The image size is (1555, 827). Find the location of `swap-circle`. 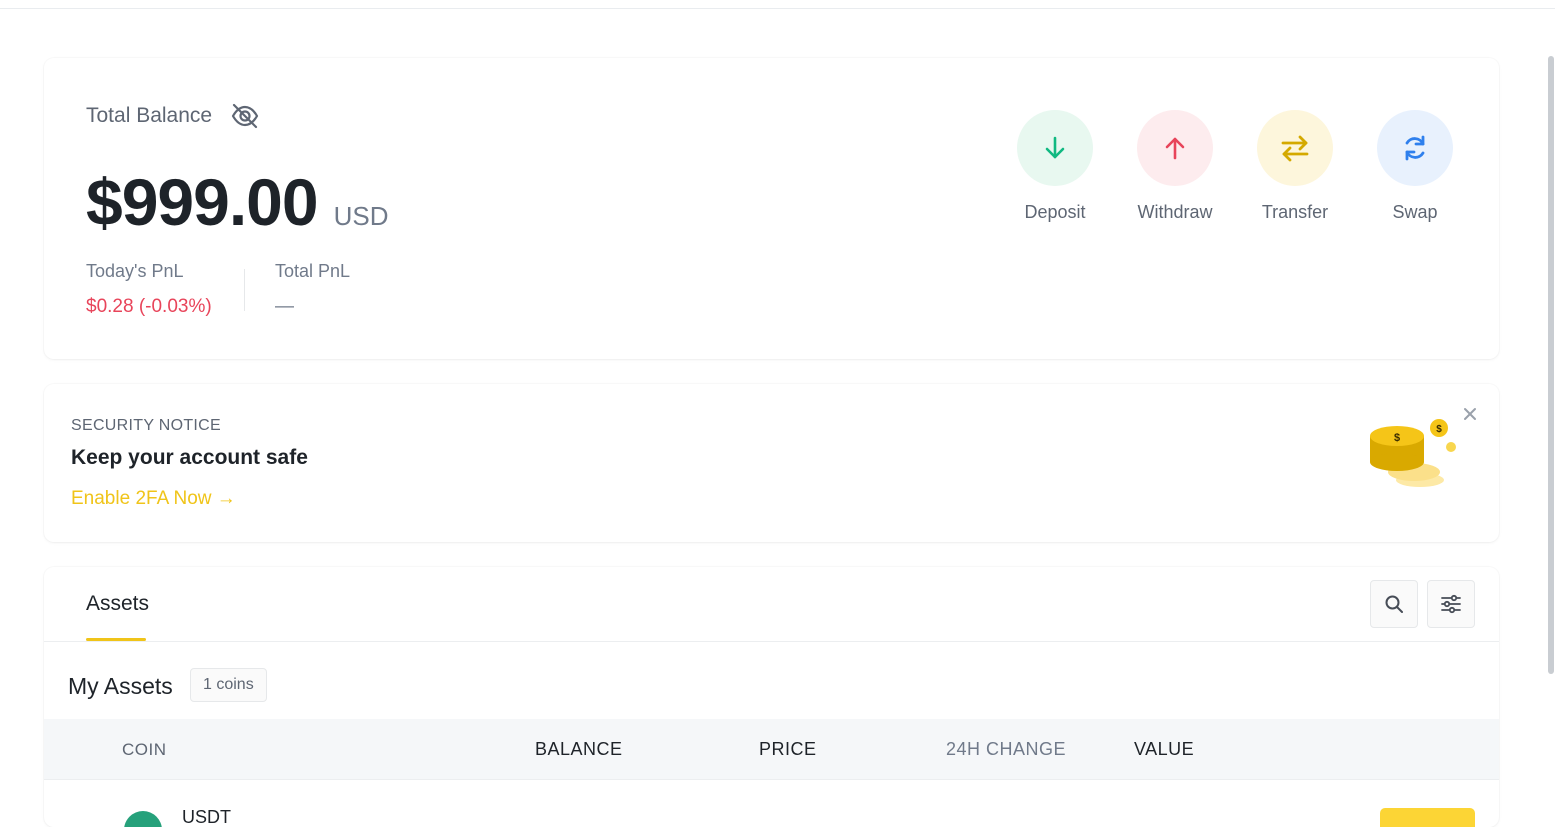

swap-circle is located at coordinates (1415, 148).